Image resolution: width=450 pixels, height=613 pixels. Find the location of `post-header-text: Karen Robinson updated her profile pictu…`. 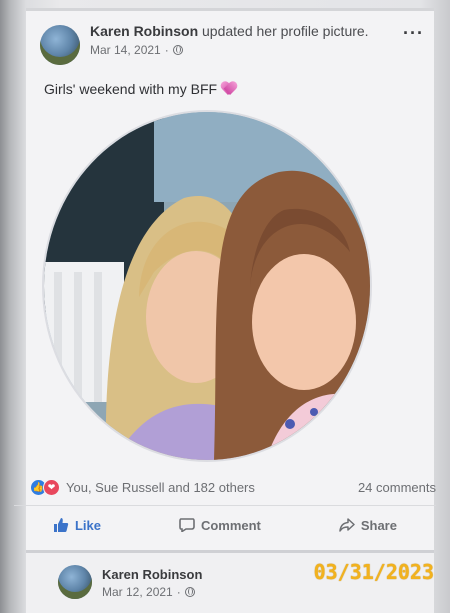

post-header-text: Karen Robinson updated her profile pictu… is located at coordinates (229, 40).